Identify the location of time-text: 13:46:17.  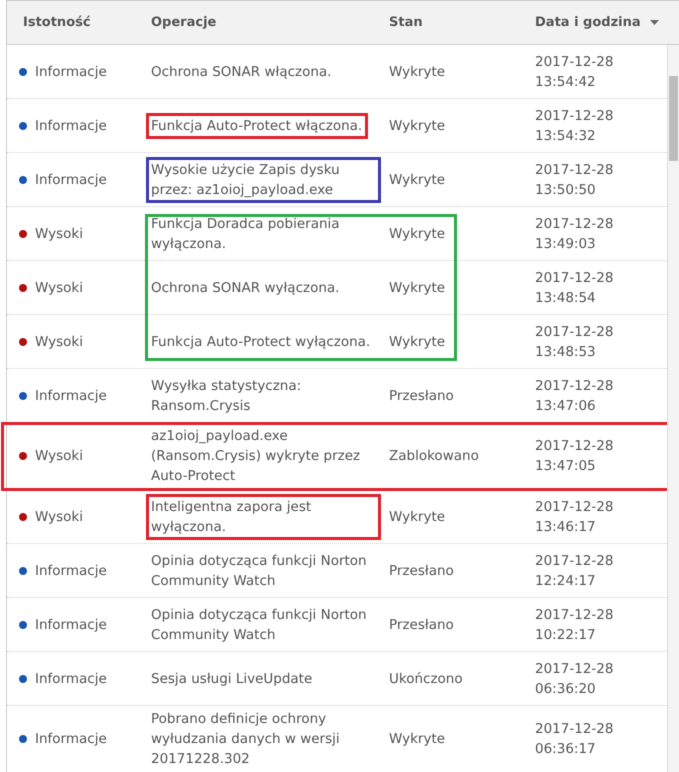
(565, 527).